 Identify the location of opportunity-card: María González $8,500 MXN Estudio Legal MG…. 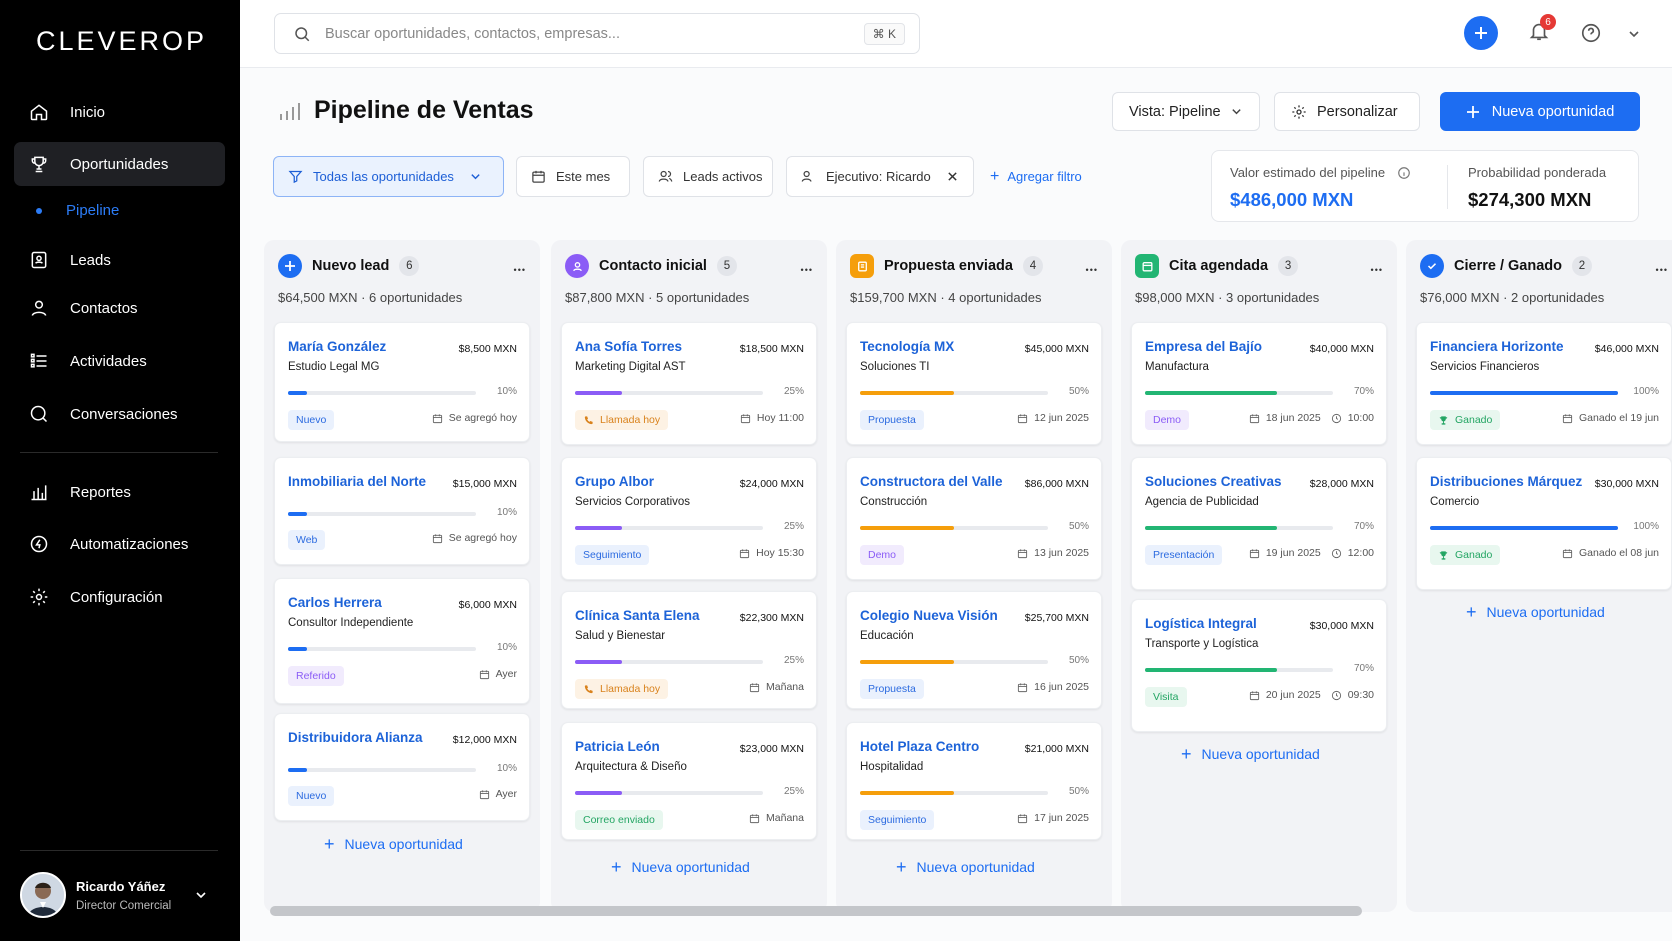
(402, 382).